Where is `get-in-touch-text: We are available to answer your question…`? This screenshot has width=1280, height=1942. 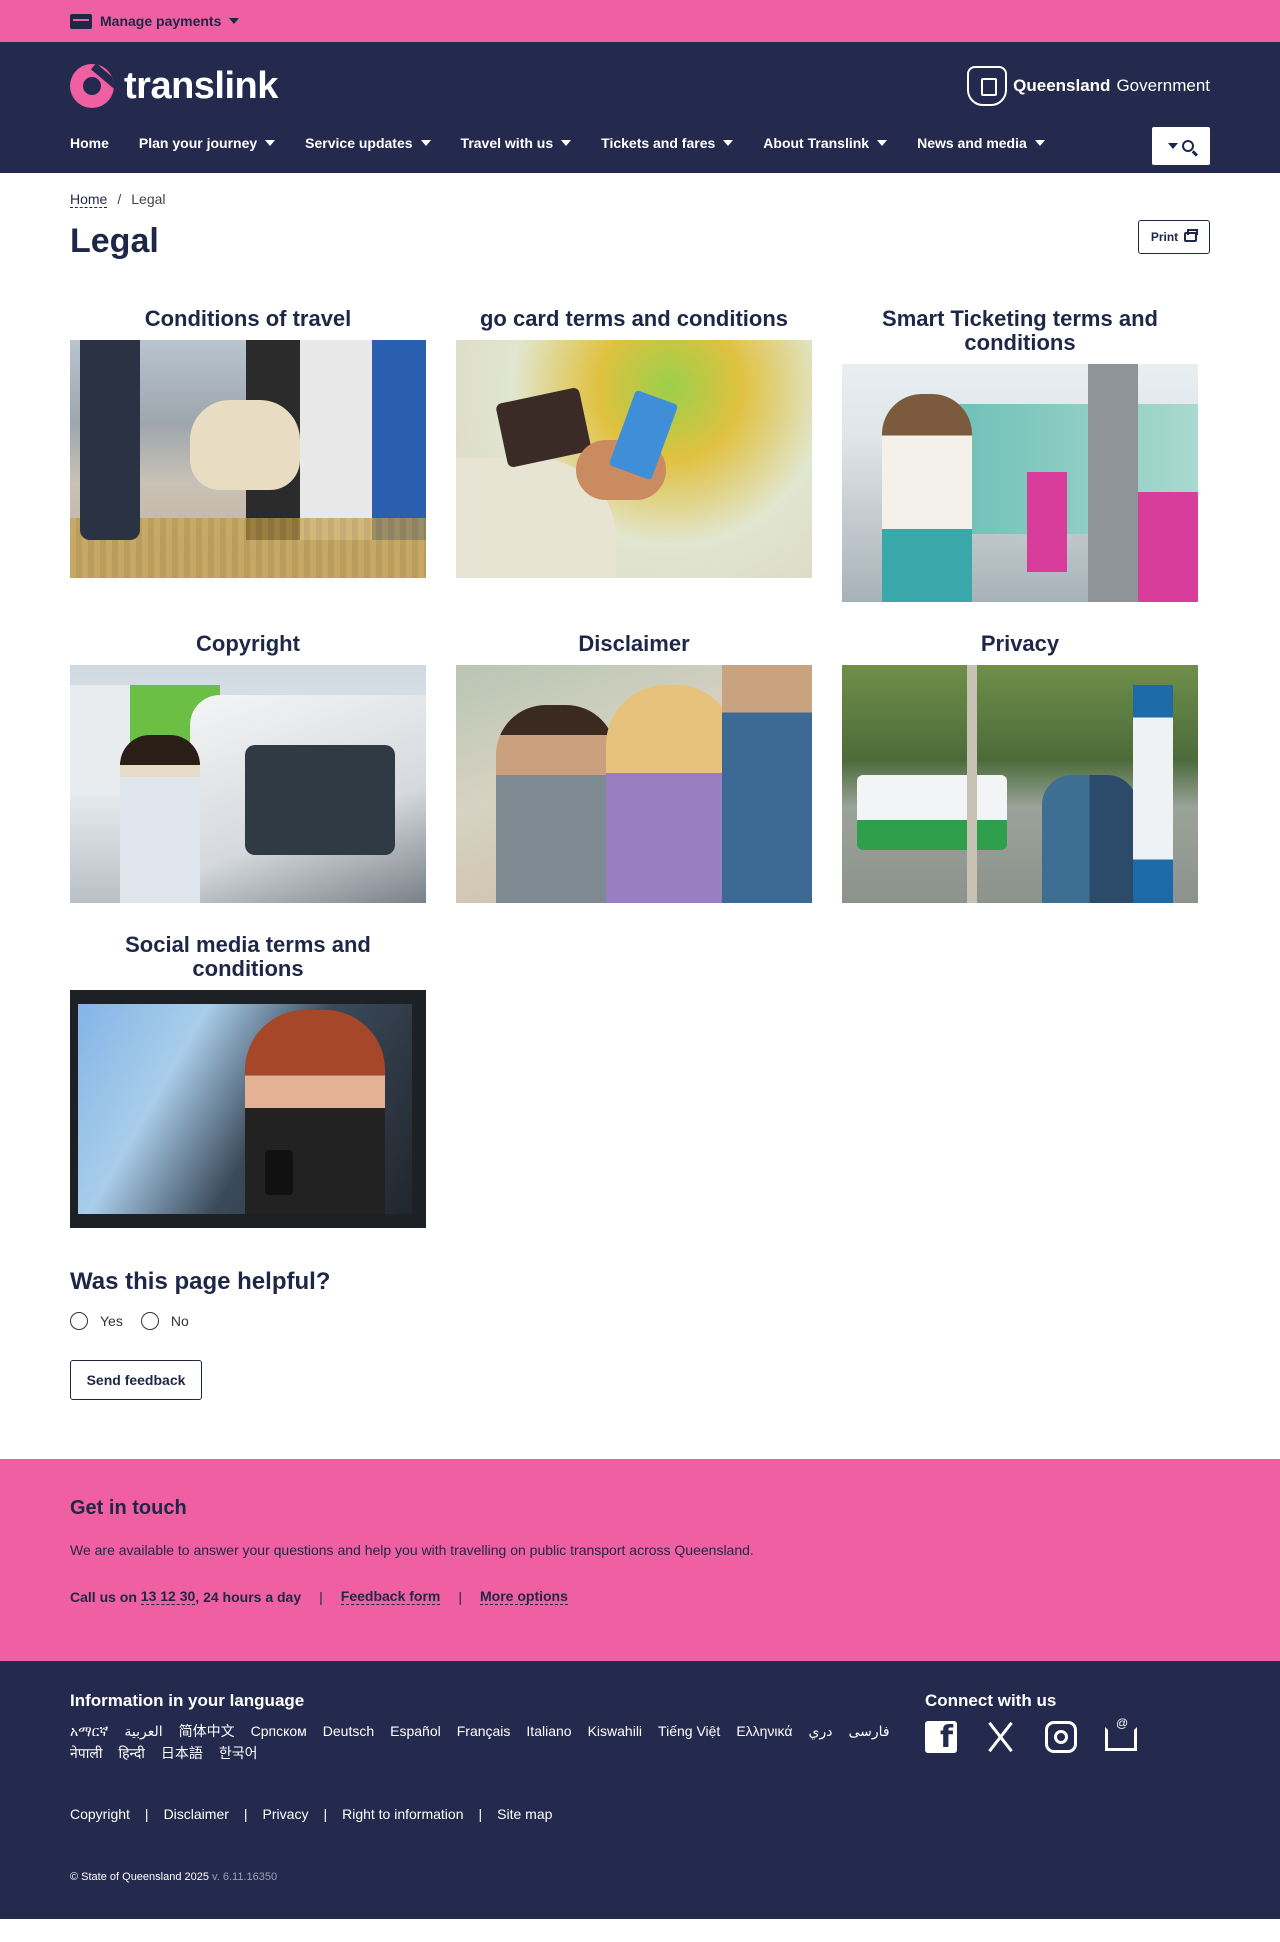
get-in-touch-text: We are available to answer your question… is located at coordinates (412, 1550).